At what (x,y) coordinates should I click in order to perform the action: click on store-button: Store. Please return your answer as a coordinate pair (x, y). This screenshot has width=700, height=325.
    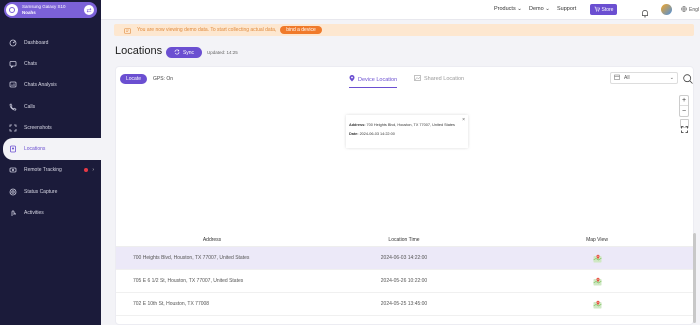
    Looking at the image, I should click on (603, 9).